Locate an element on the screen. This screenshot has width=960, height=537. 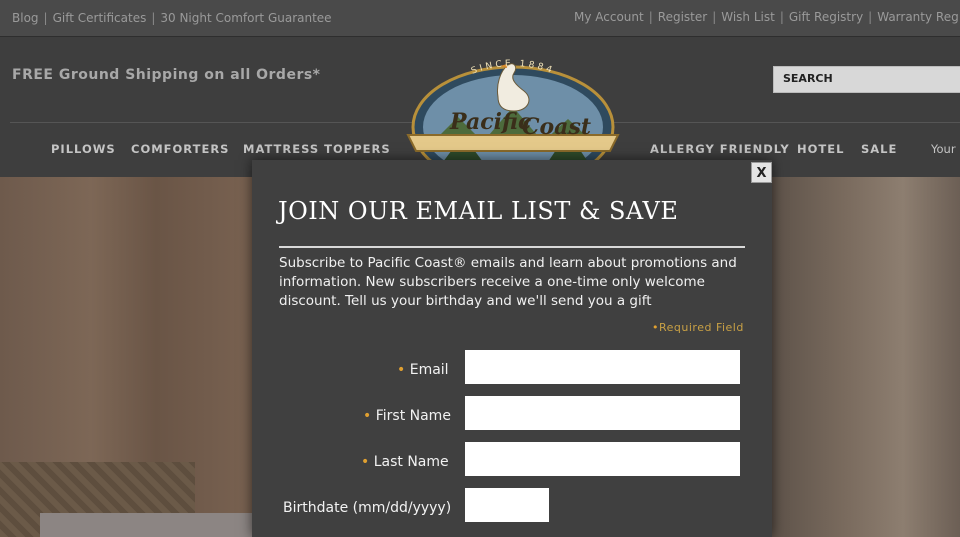
birthdate-label: Birthdate (mm/dd/yyyy) is located at coordinates (367, 508).